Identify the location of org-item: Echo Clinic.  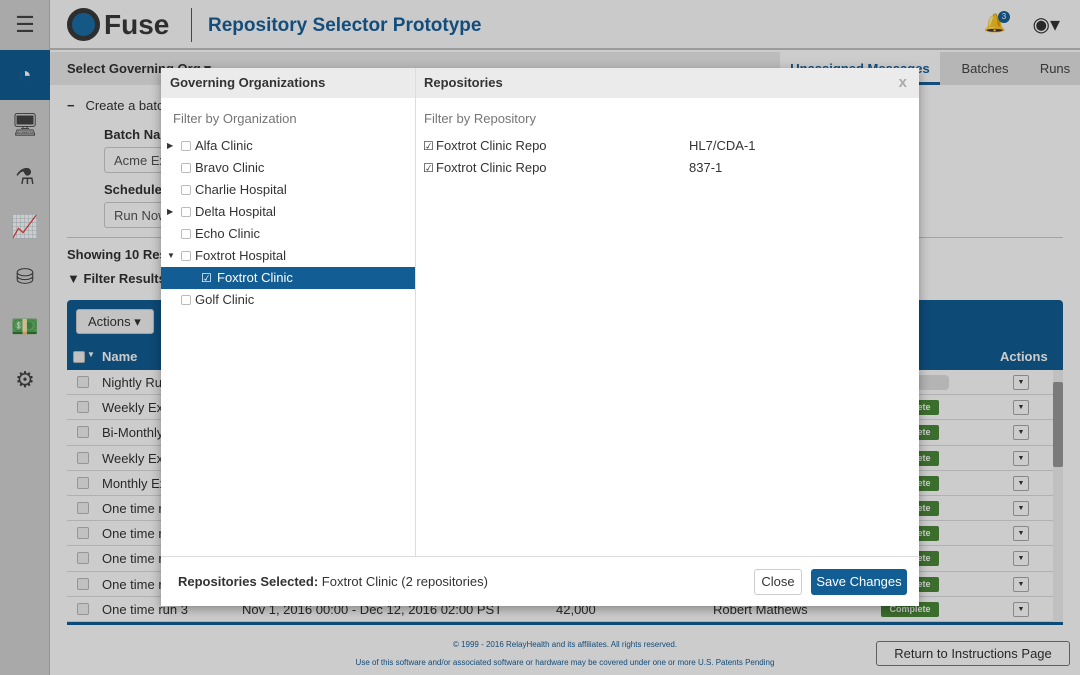
(288, 234).